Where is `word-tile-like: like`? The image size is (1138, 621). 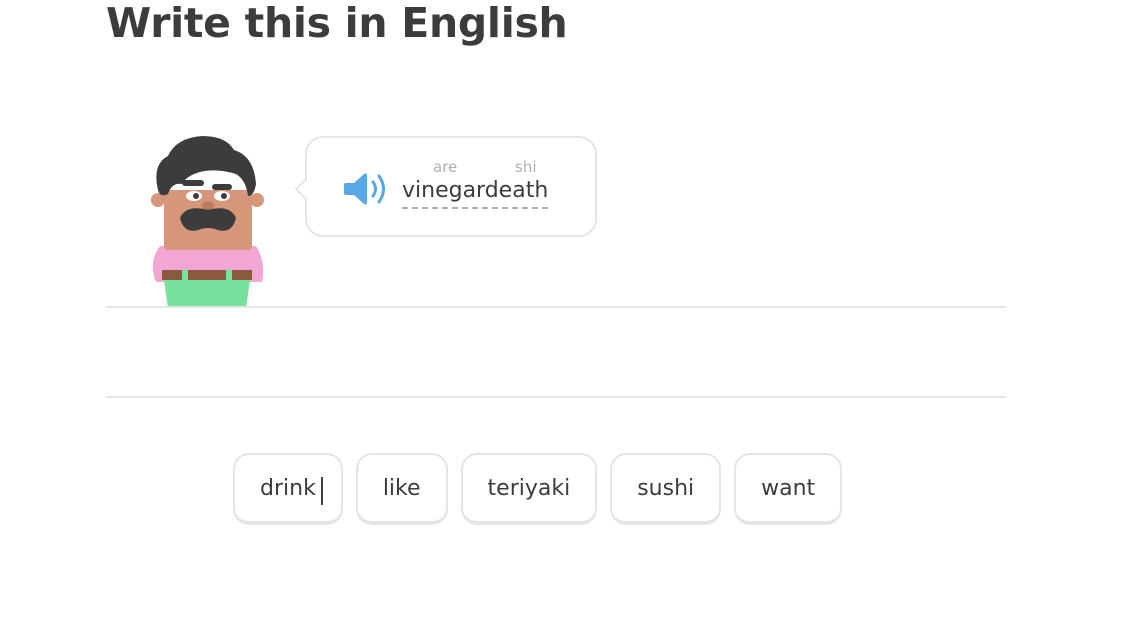 word-tile-like: like is located at coordinates (401, 489).